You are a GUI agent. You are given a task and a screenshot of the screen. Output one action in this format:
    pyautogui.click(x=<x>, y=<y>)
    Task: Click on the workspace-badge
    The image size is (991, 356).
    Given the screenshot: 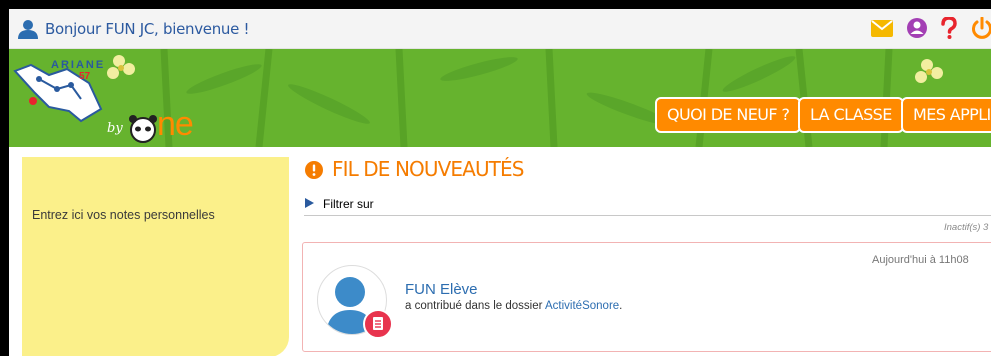 What is the action you would take?
    pyautogui.click(x=378, y=324)
    